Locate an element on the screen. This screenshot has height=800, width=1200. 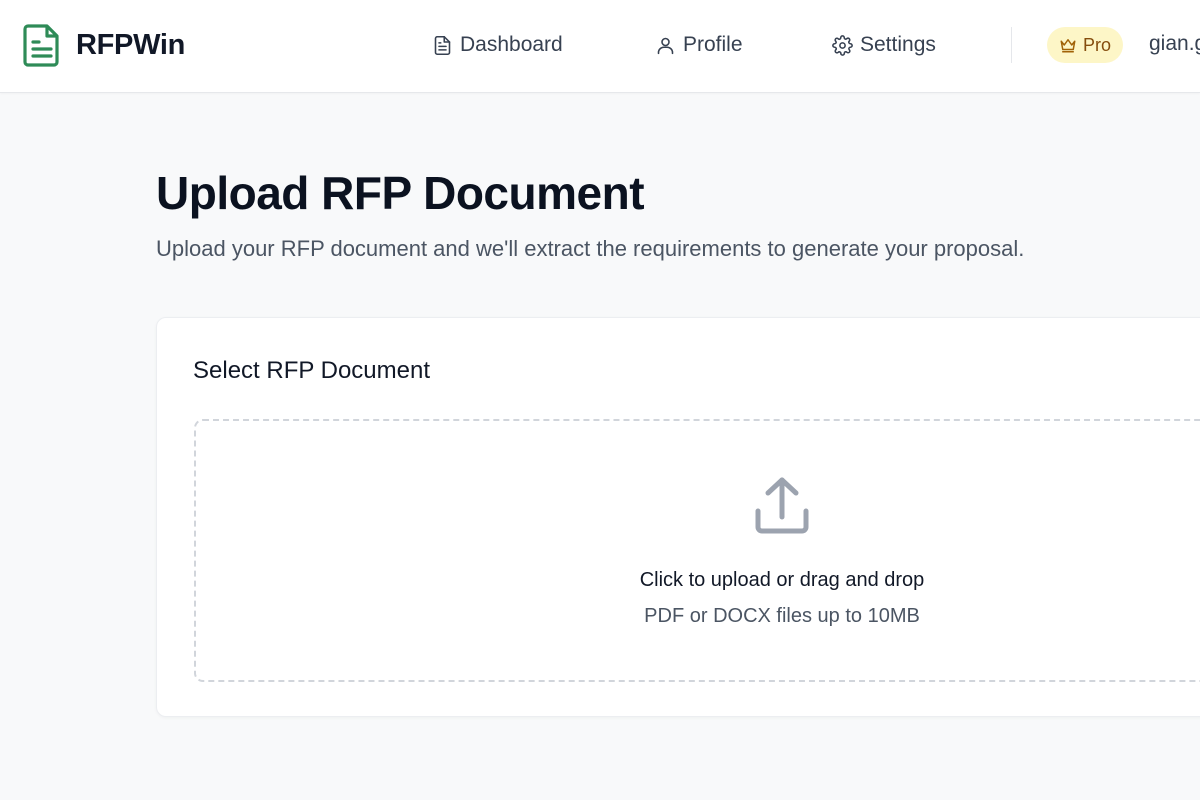
plan-badge: Pro is located at coordinates (1085, 45).